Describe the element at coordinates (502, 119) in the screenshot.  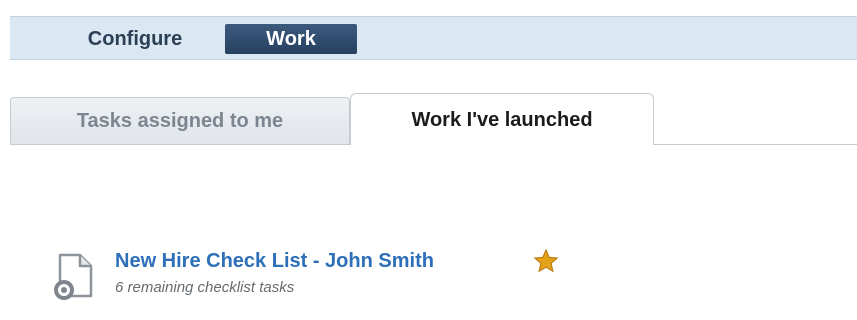
I see `tab-work-ive-launched: Work I've launched` at that location.